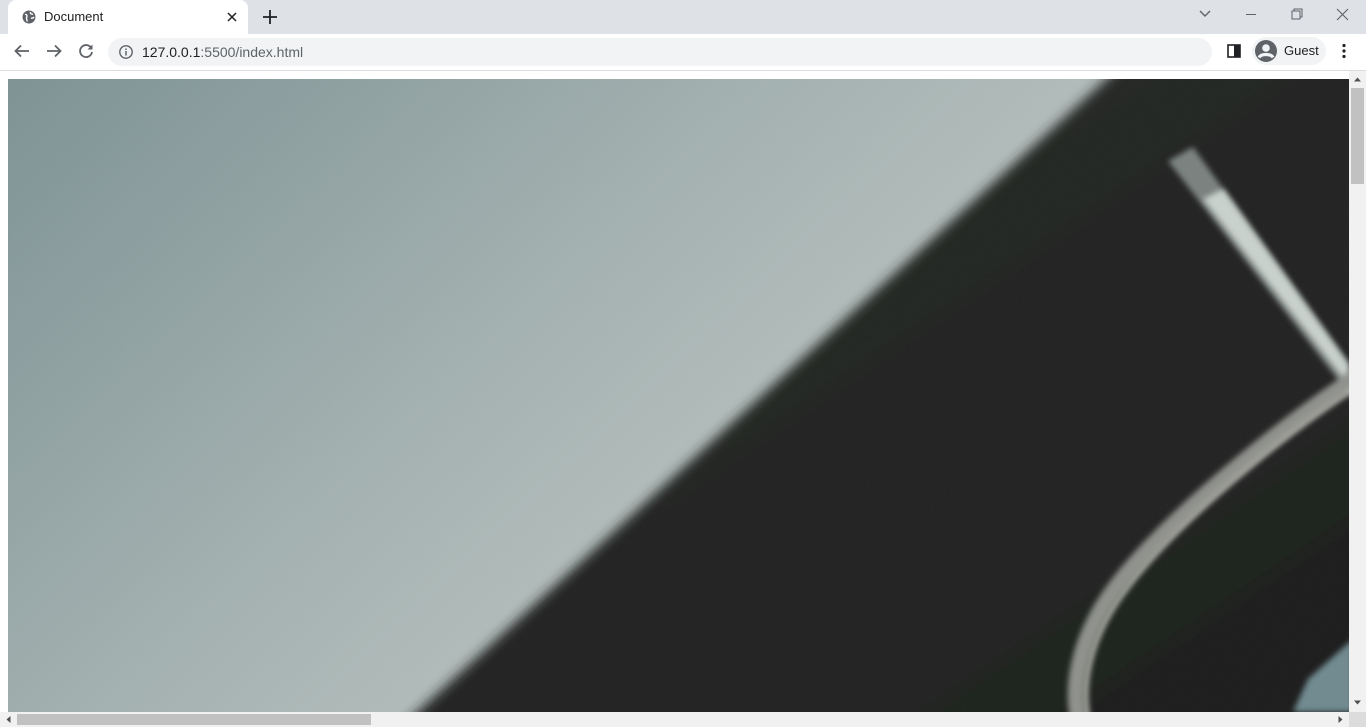 Image resolution: width=1366 pixels, height=727 pixels. What do you see at coordinates (660, 52) in the screenshot?
I see `address-bar: 127.0.0.1:5500/index.html` at bounding box center [660, 52].